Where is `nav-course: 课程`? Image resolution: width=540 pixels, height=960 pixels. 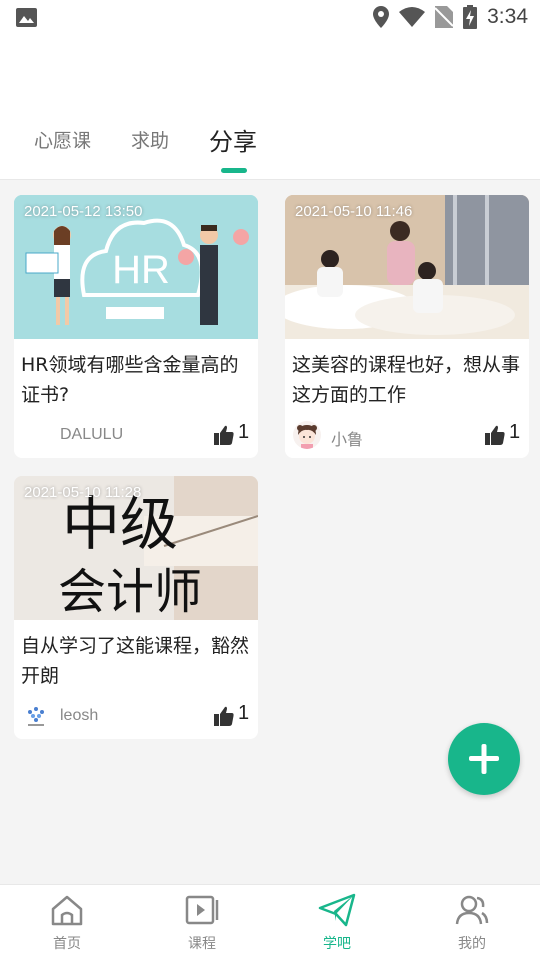 nav-course: 课程 is located at coordinates (202, 923).